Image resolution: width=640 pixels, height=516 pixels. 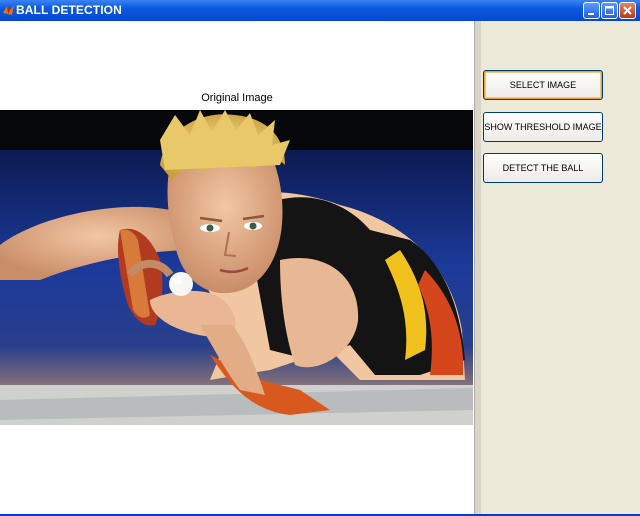 I want to click on axes-title: Original Image, so click(x=237, y=98).